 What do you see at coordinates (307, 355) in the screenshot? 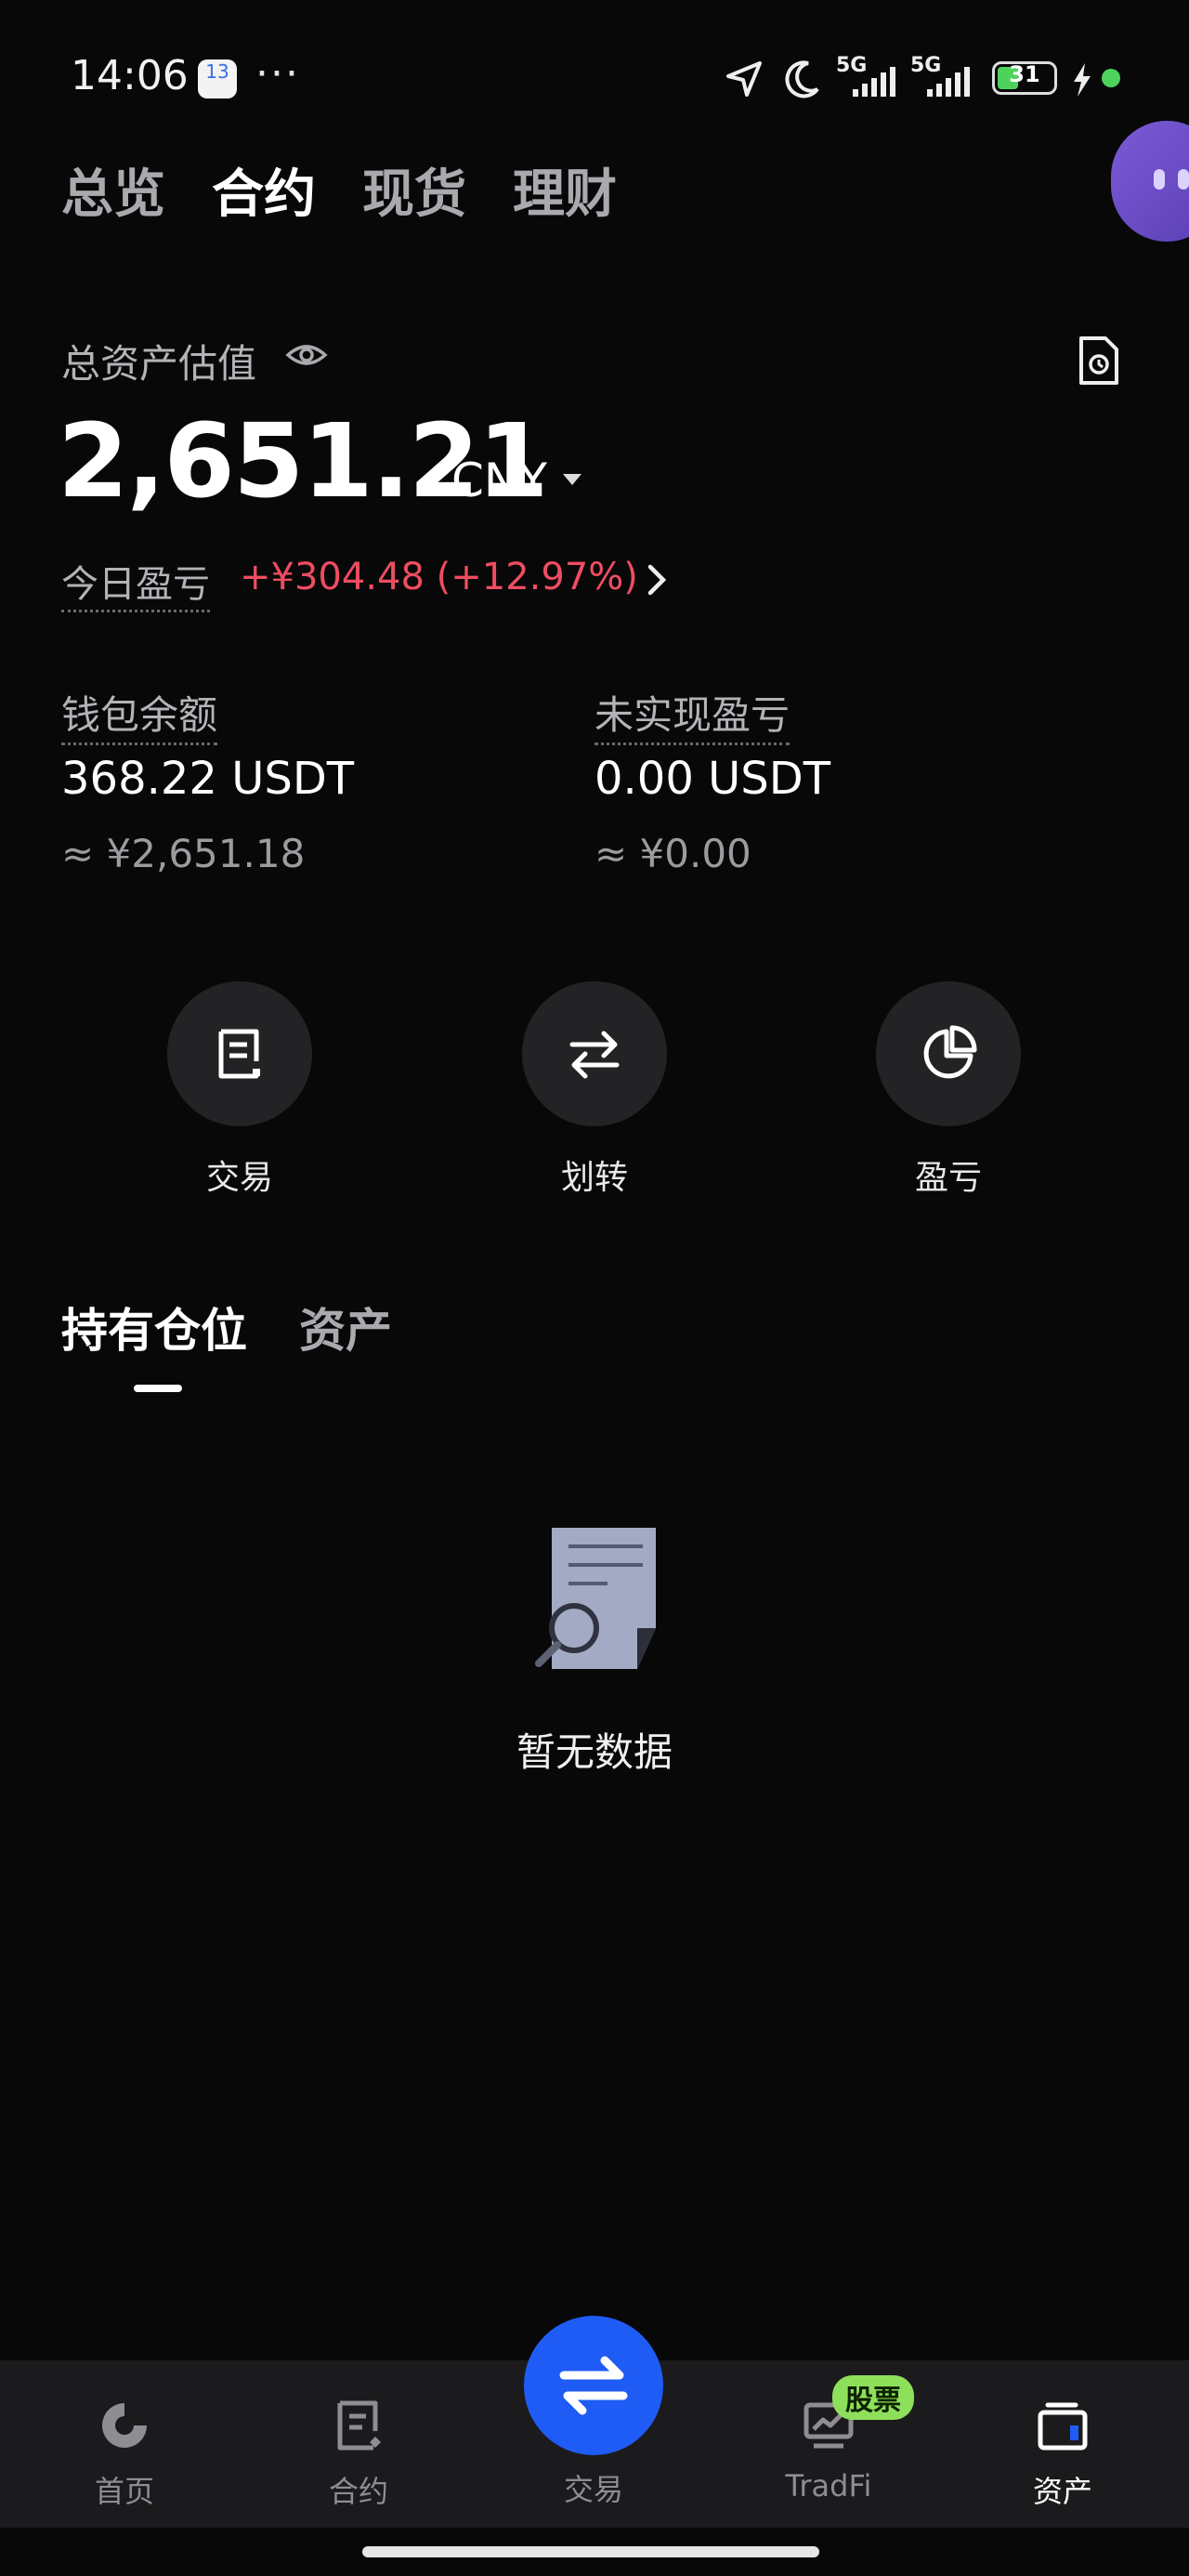
I see `eye-icon` at bounding box center [307, 355].